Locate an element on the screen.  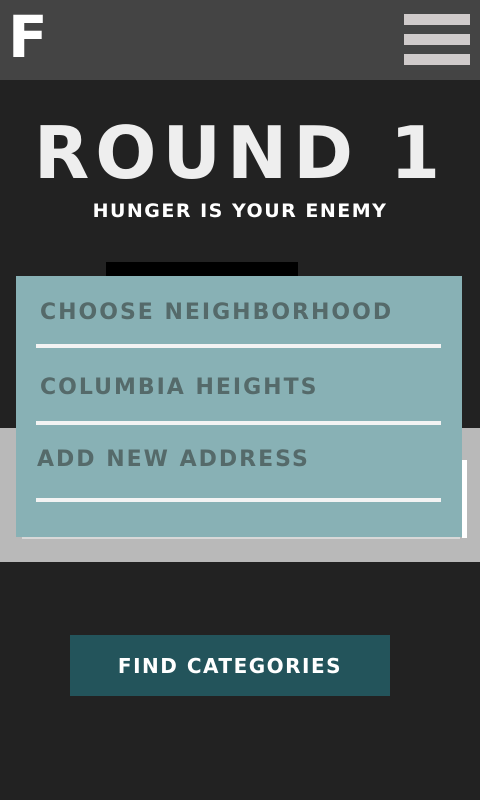
dropdown-option-add-new-address: ADD NEW ADDRESS is located at coordinates (239, 460).